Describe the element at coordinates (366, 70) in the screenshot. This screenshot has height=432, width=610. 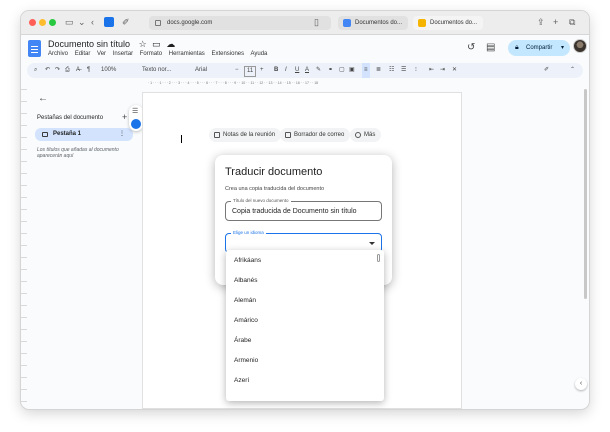
I see `align-icon: ≡` at that location.